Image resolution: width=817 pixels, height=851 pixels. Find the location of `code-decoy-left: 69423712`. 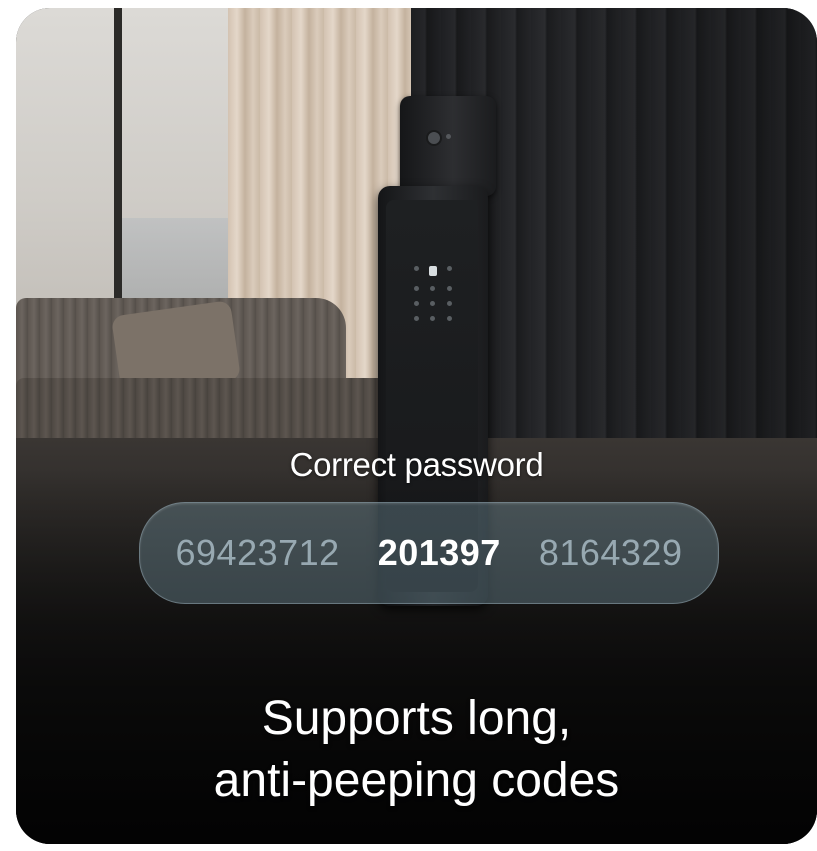

code-decoy-left: 69423712 is located at coordinates (257, 552).